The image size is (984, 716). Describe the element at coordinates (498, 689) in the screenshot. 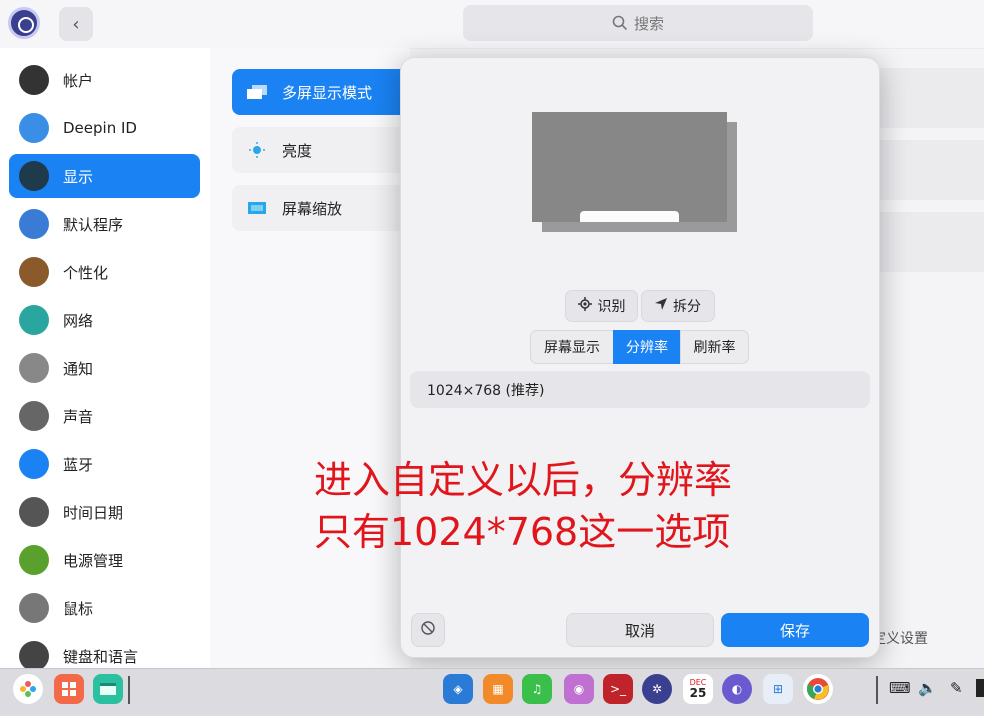

I see `app-store-bag-icon: ▦` at that location.